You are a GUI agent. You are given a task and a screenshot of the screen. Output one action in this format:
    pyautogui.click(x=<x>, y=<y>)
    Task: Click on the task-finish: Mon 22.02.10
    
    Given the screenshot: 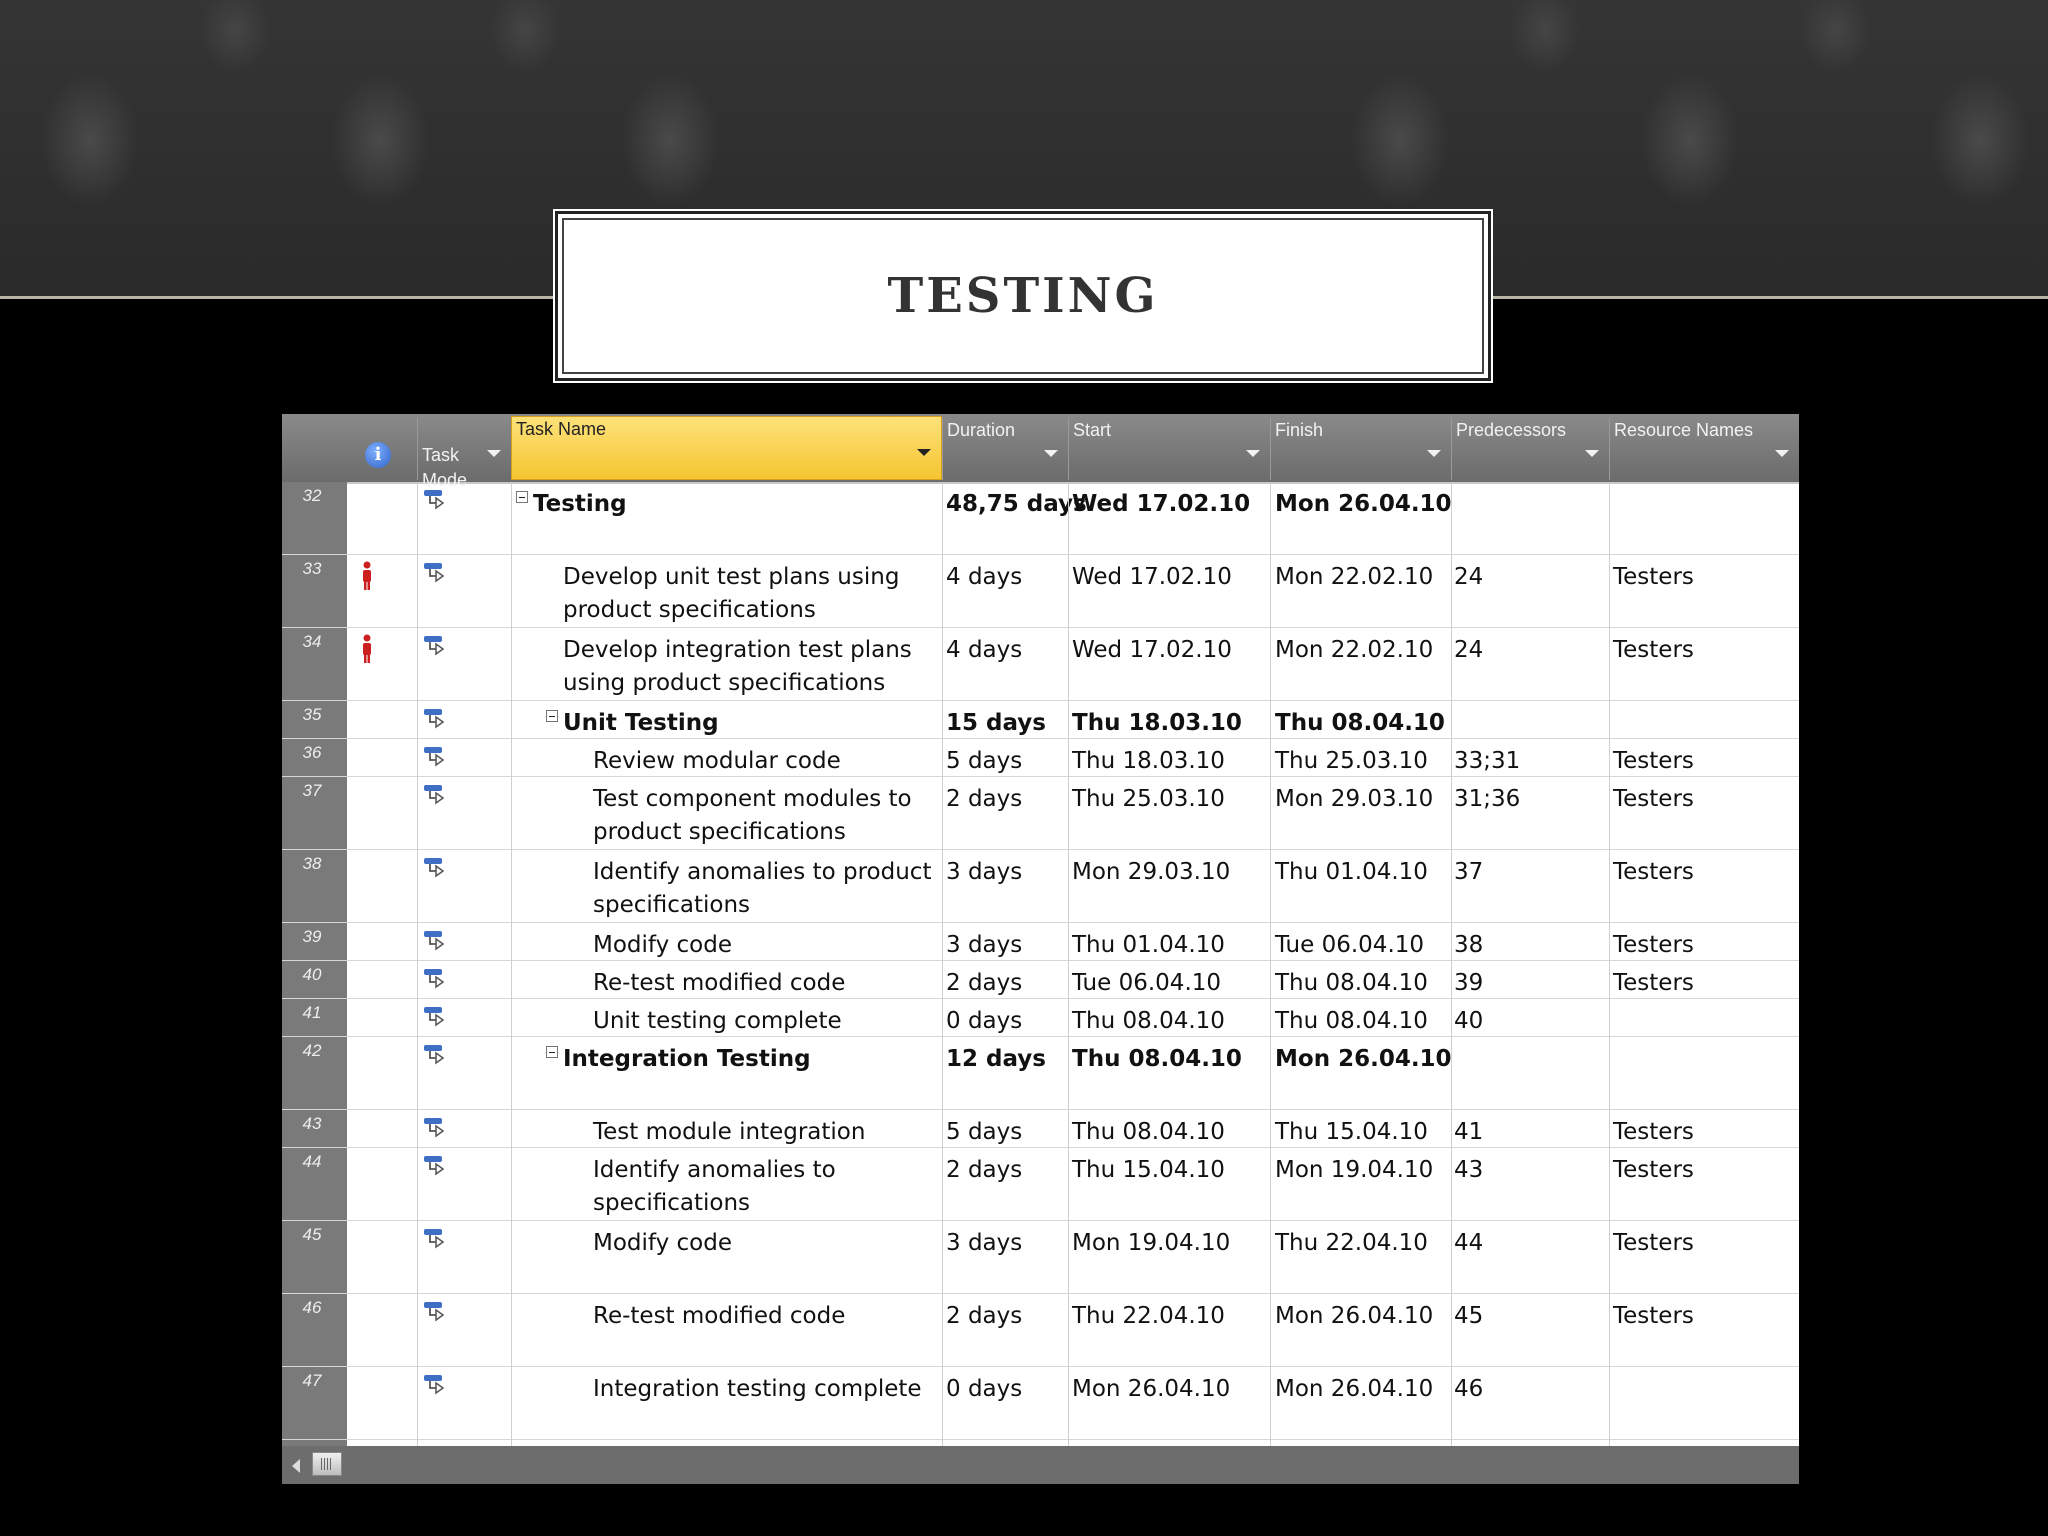 What is the action you would take?
    pyautogui.click(x=1354, y=650)
    